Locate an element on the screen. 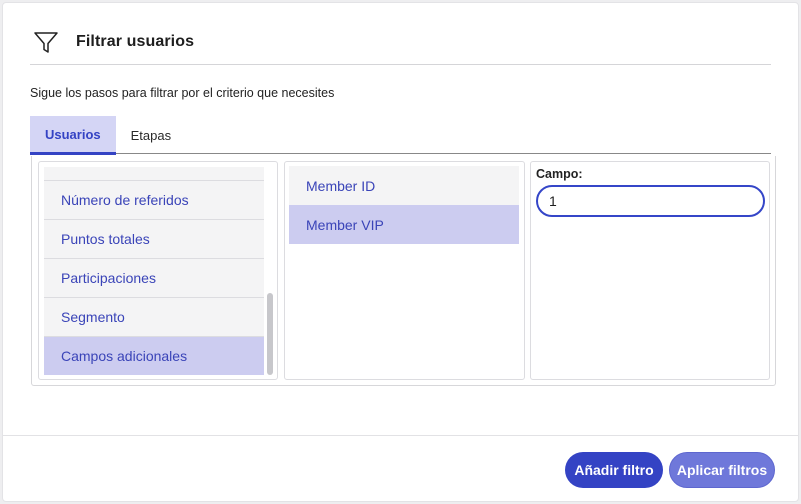  scrollbar-thumb is located at coordinates (270, 334).